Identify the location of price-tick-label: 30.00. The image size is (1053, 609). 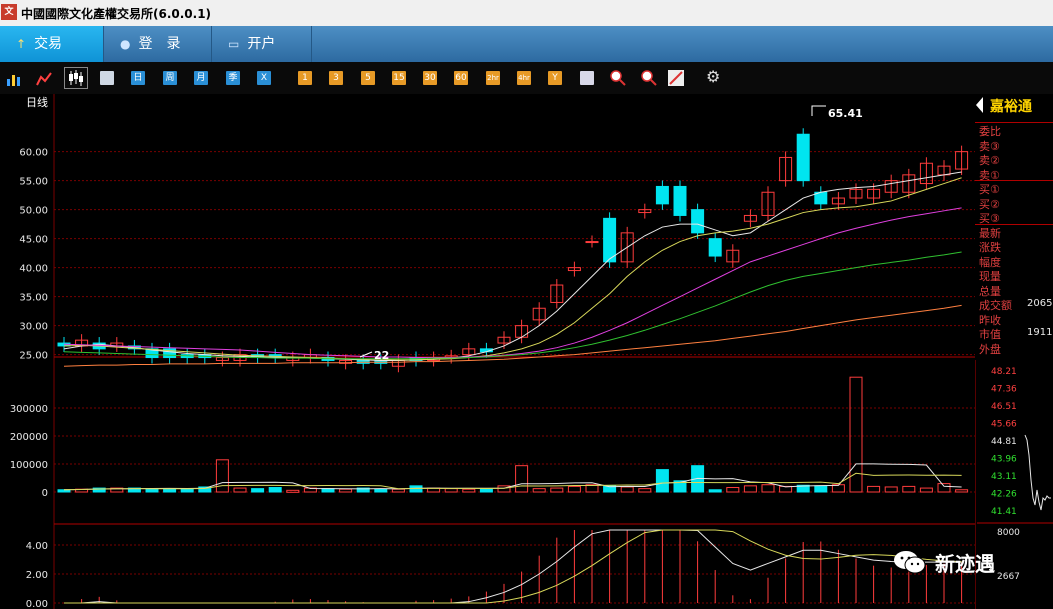
(33, 327).